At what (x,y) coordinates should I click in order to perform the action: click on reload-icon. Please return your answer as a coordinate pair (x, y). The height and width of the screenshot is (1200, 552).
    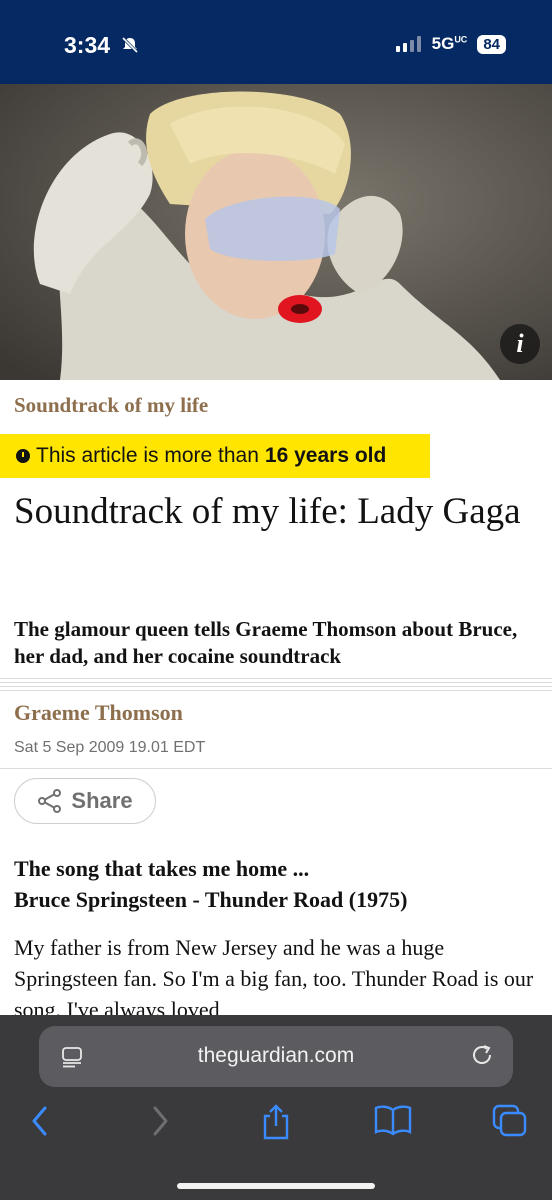
    Looking at the image, I should click on (482, 1055).